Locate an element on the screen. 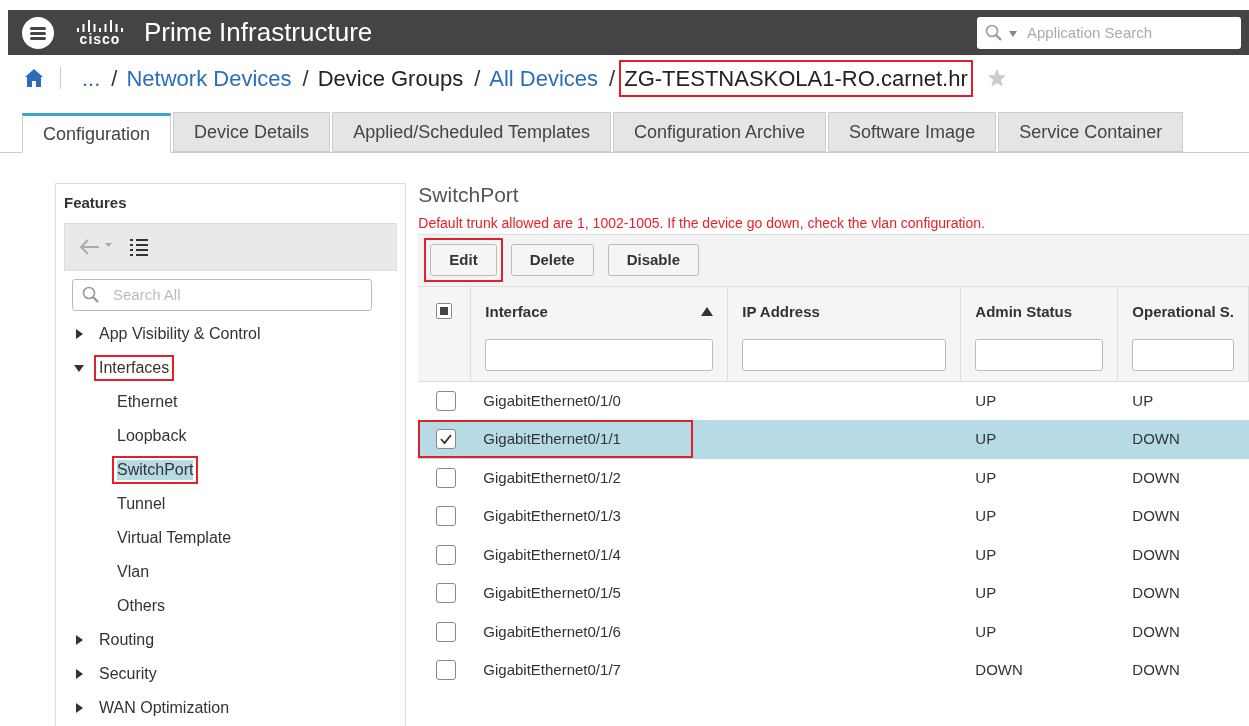 Image resolution: width=1249 pixels, height=726 pixels. toolbar-button: Delete is located at coordinates (552, 260).